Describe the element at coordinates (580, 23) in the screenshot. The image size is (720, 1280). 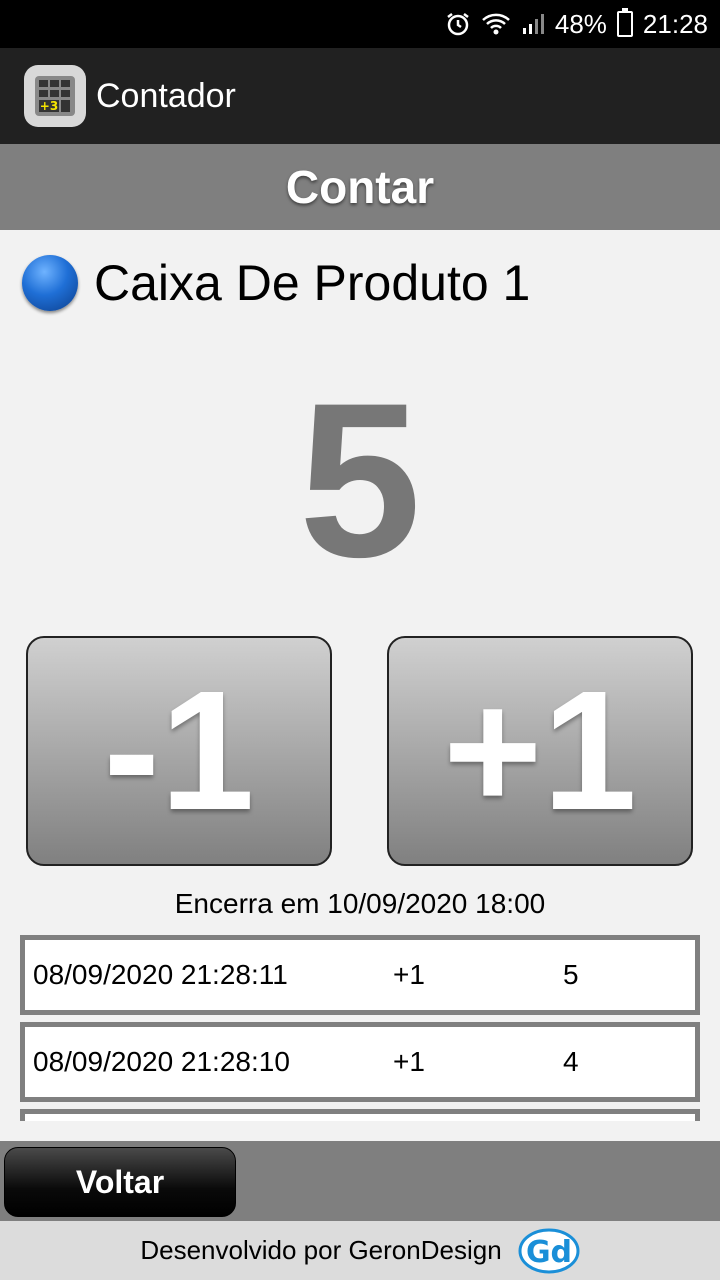
I see `battery-percent: 48%` at that location.